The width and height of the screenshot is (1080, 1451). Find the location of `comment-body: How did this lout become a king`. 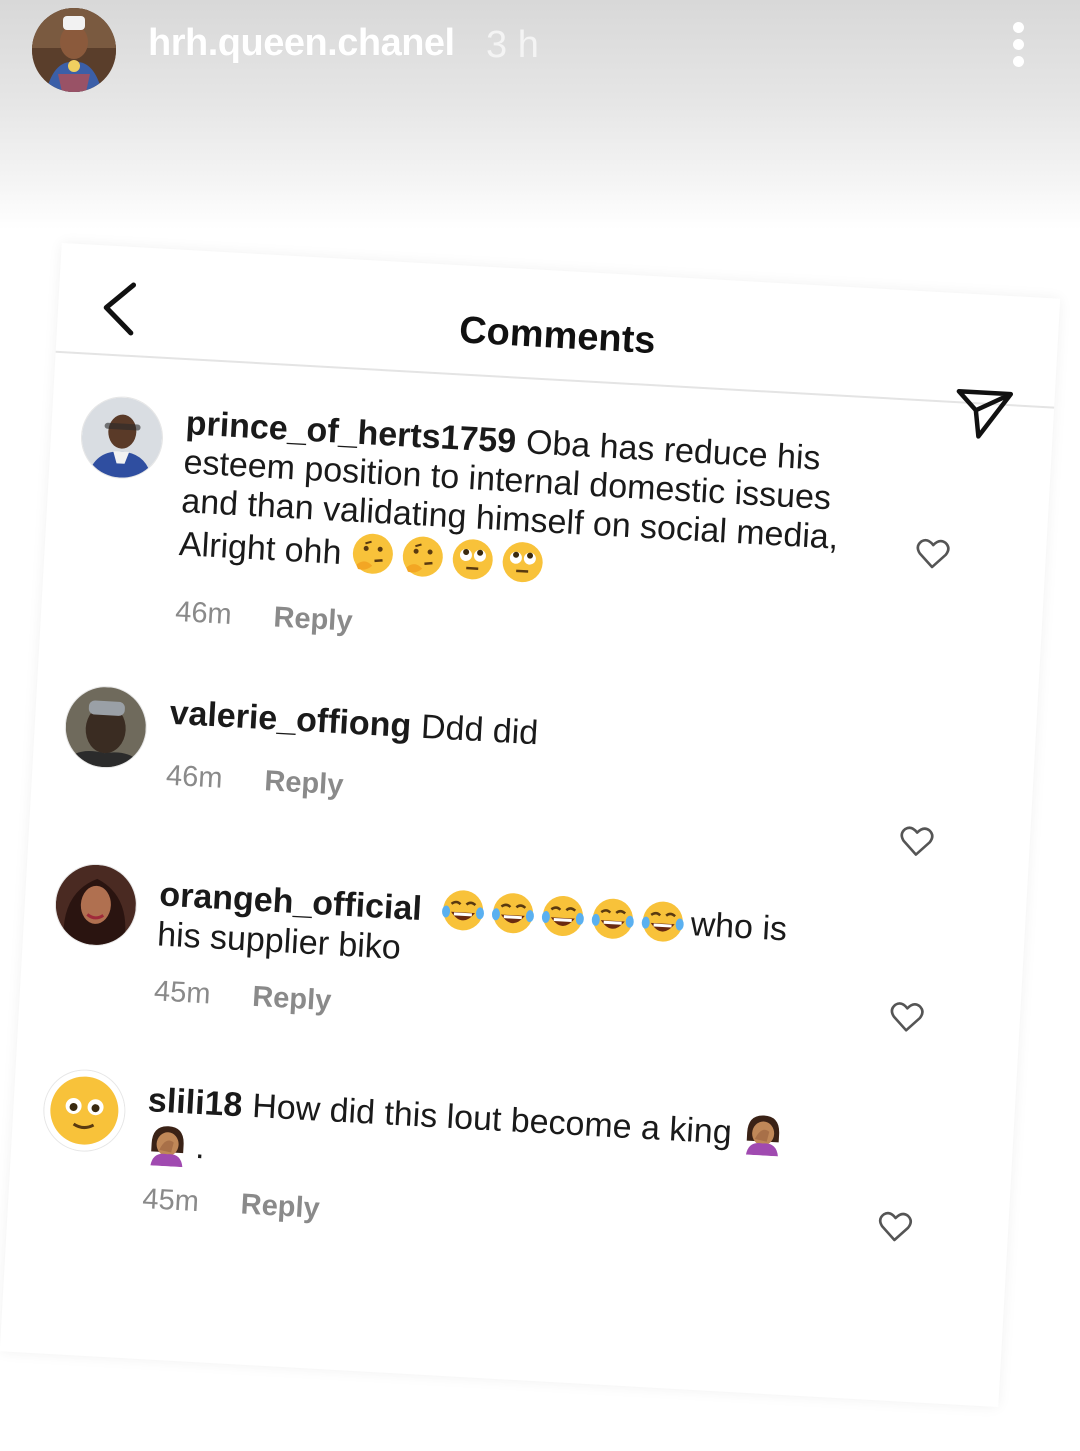

comment-body: How did this lout become a king is located at coordinates (492, 1119).